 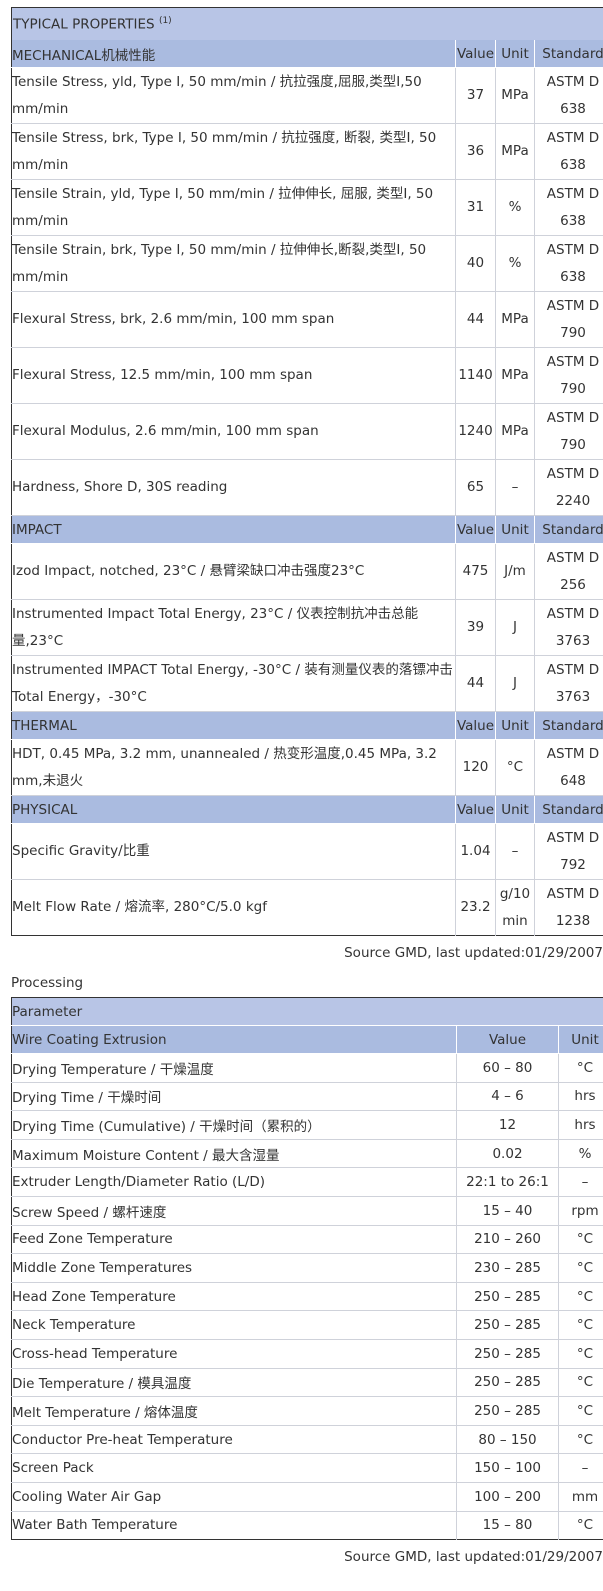 I want to click on property-standard: ASTM D 792, so click(x=568, y=851).